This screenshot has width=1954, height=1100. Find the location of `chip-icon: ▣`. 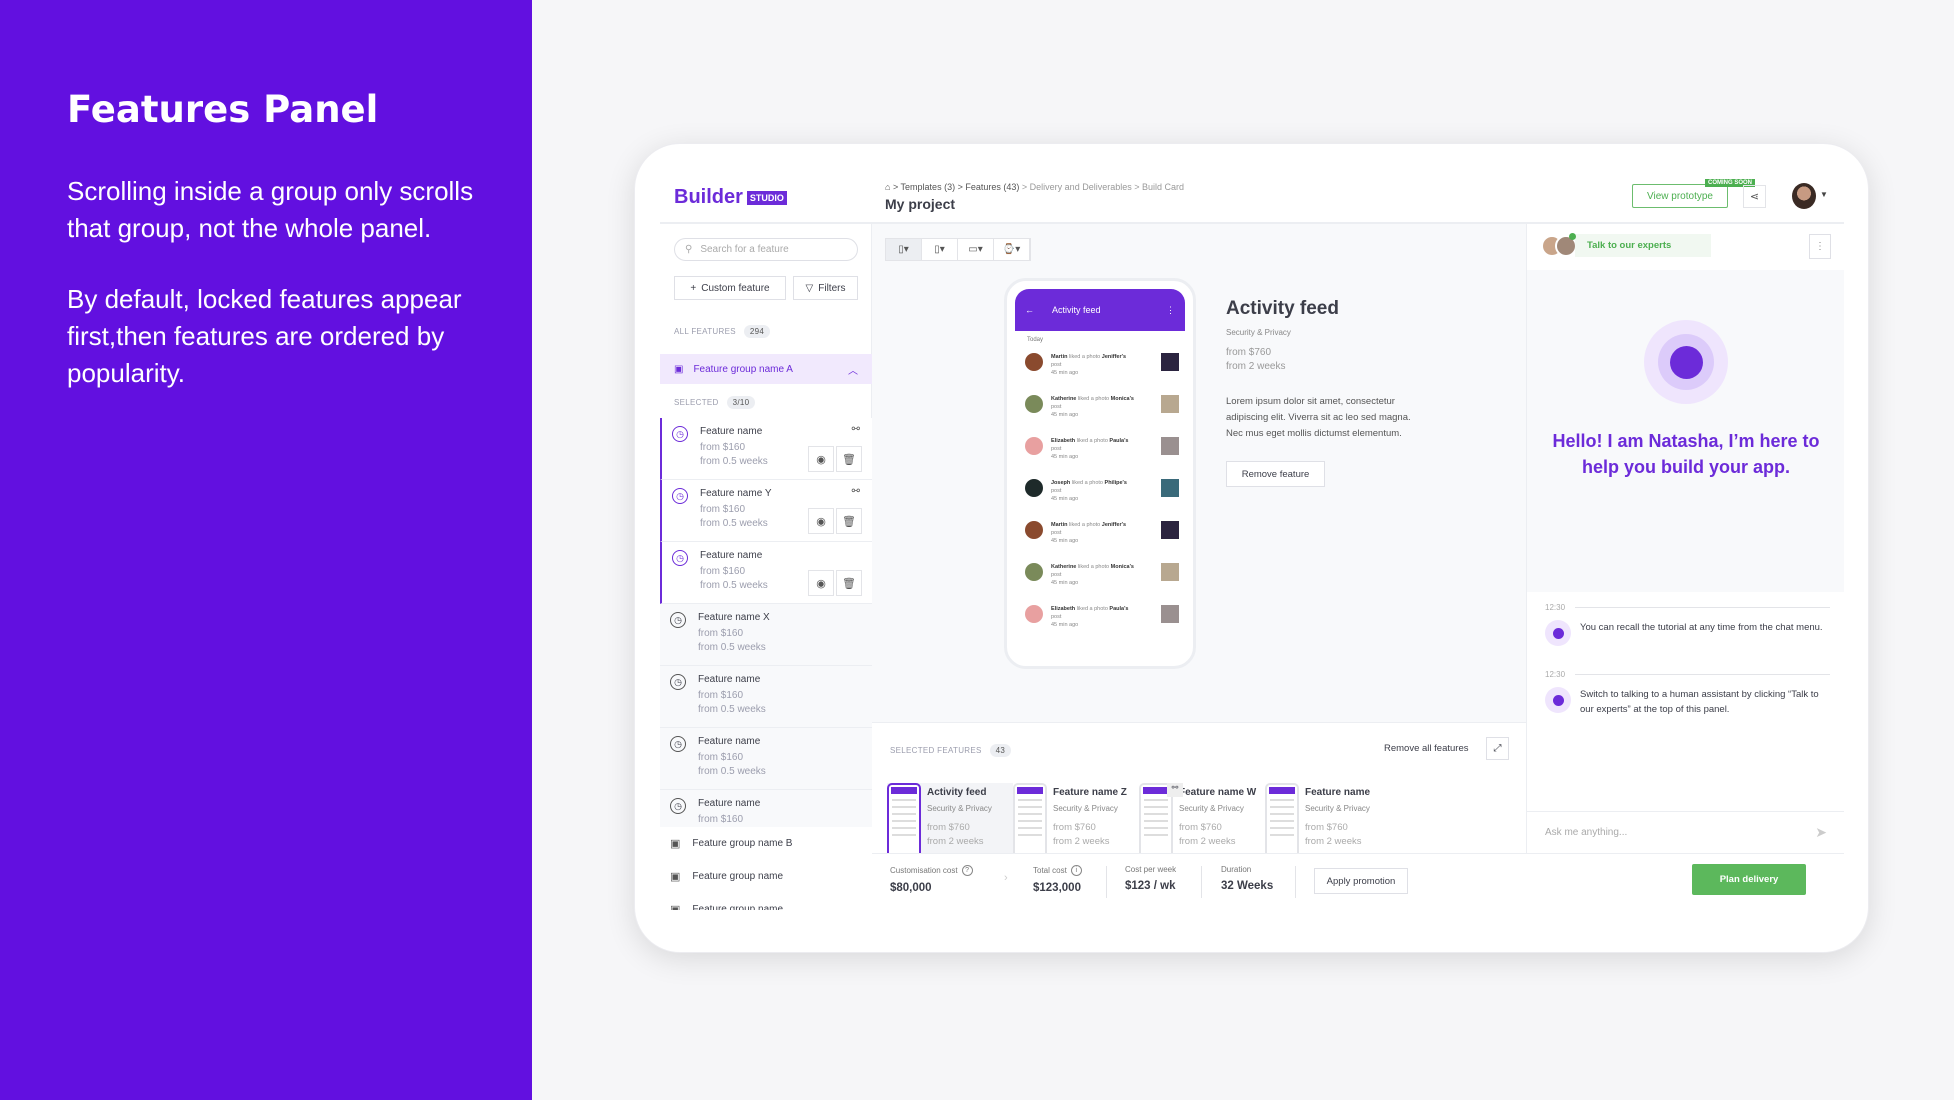

chip-icon: ▣ is located at coordinates (679, 369).